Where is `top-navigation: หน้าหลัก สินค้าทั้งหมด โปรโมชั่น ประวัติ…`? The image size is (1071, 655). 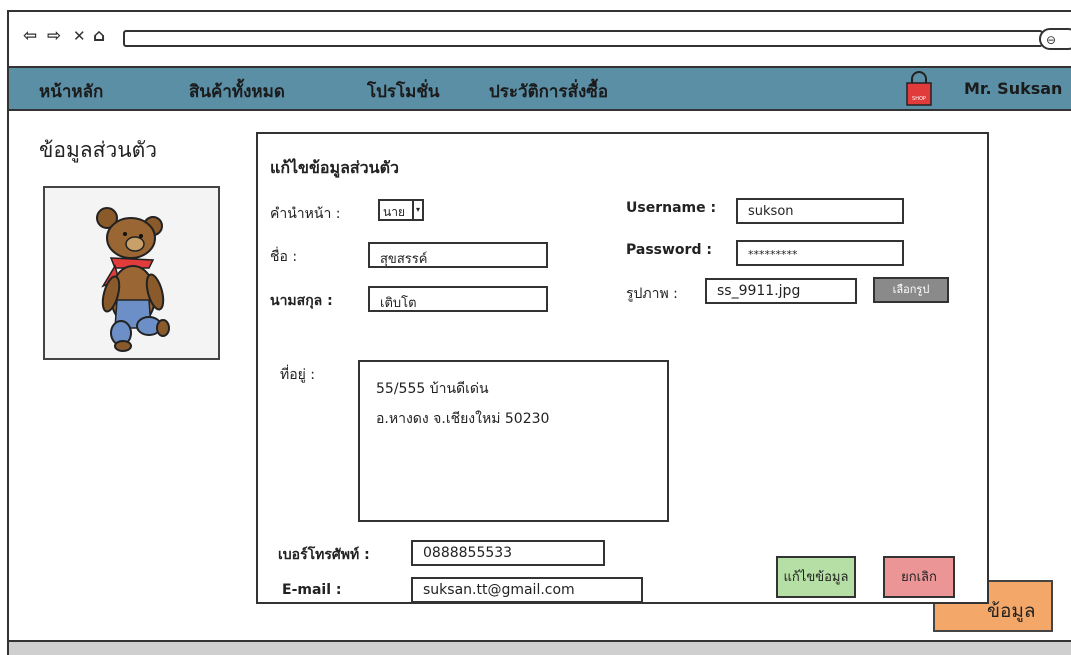
top-navigation: หน้าหลัก สินค้าทั้งหมด โปรโมชั่น ประวัติ… is located at coordinates (540, 88).